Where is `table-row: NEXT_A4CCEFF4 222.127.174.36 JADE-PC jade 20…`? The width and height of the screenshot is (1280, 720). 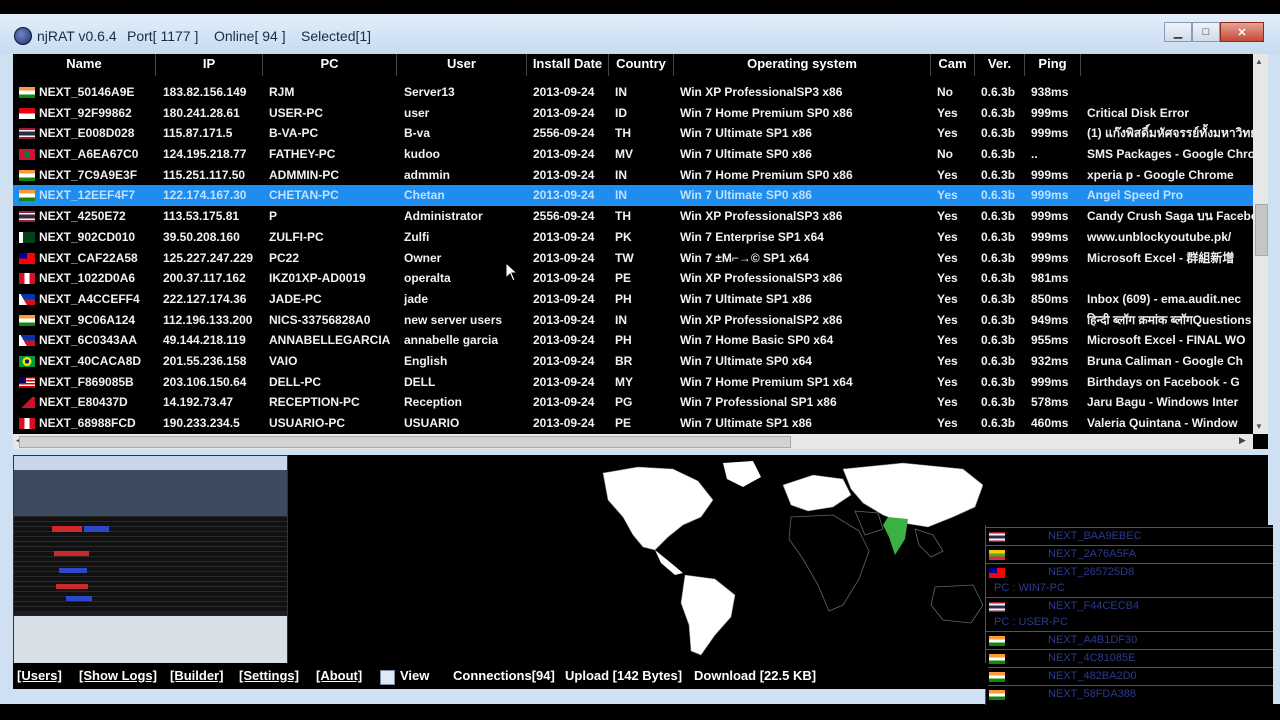 table-row: NEXT_A4CCEFF4 222.127.174.36 JADE-PC jade 20… is located at coordinates (633, 299).